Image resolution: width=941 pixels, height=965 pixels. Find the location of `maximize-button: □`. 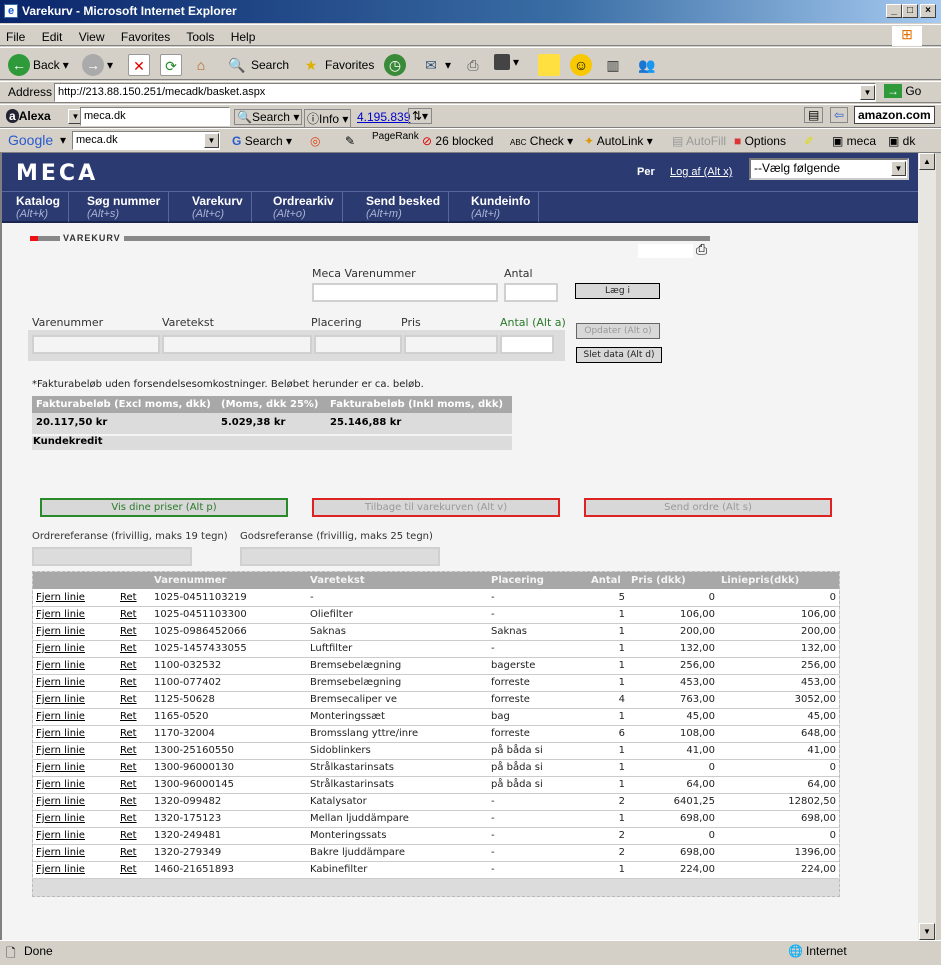

maximize-button: □ is located at coordinates (910, 11).